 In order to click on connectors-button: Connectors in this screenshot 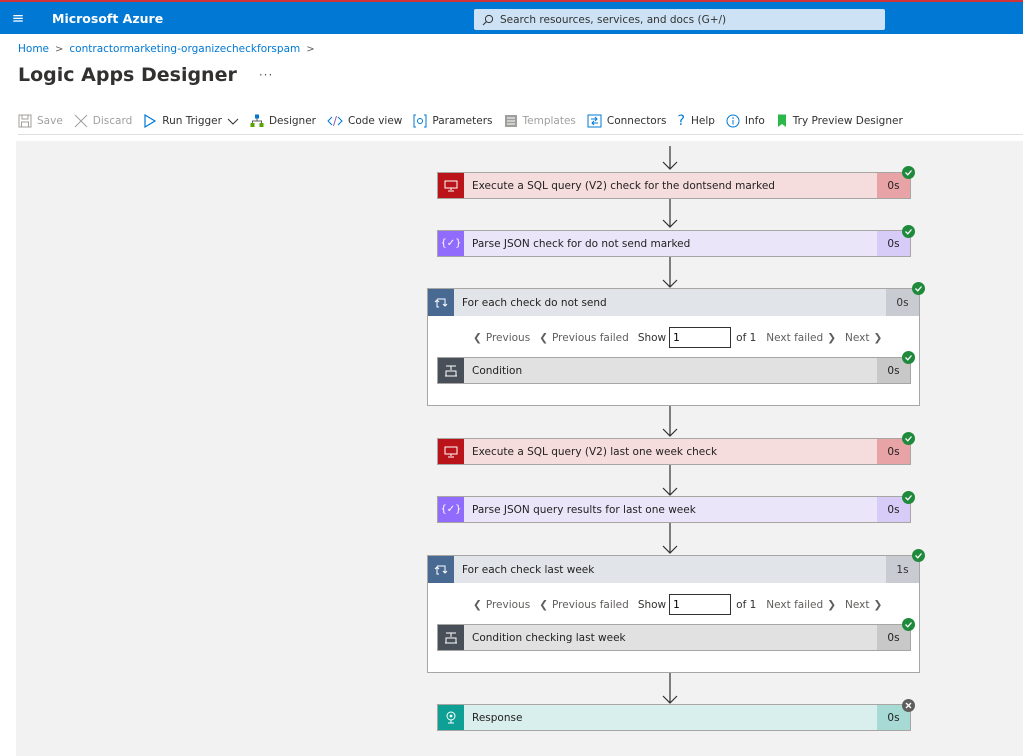, I will do `click(627, 121)`.